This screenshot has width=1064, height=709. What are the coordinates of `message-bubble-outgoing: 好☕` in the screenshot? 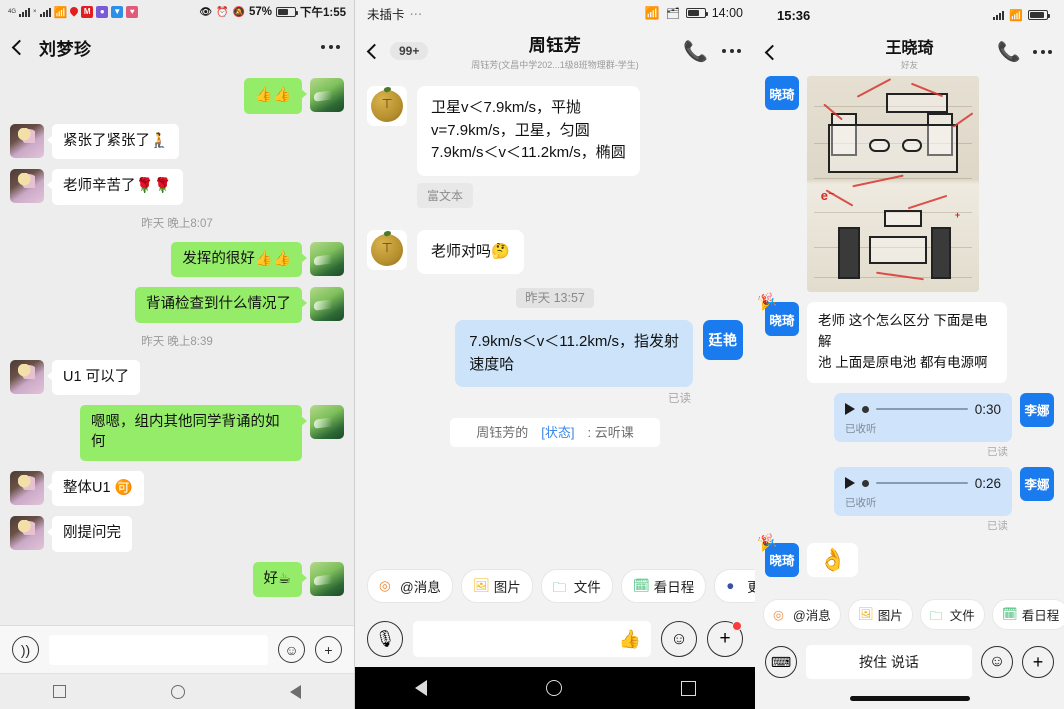 It's located at (279, 579).